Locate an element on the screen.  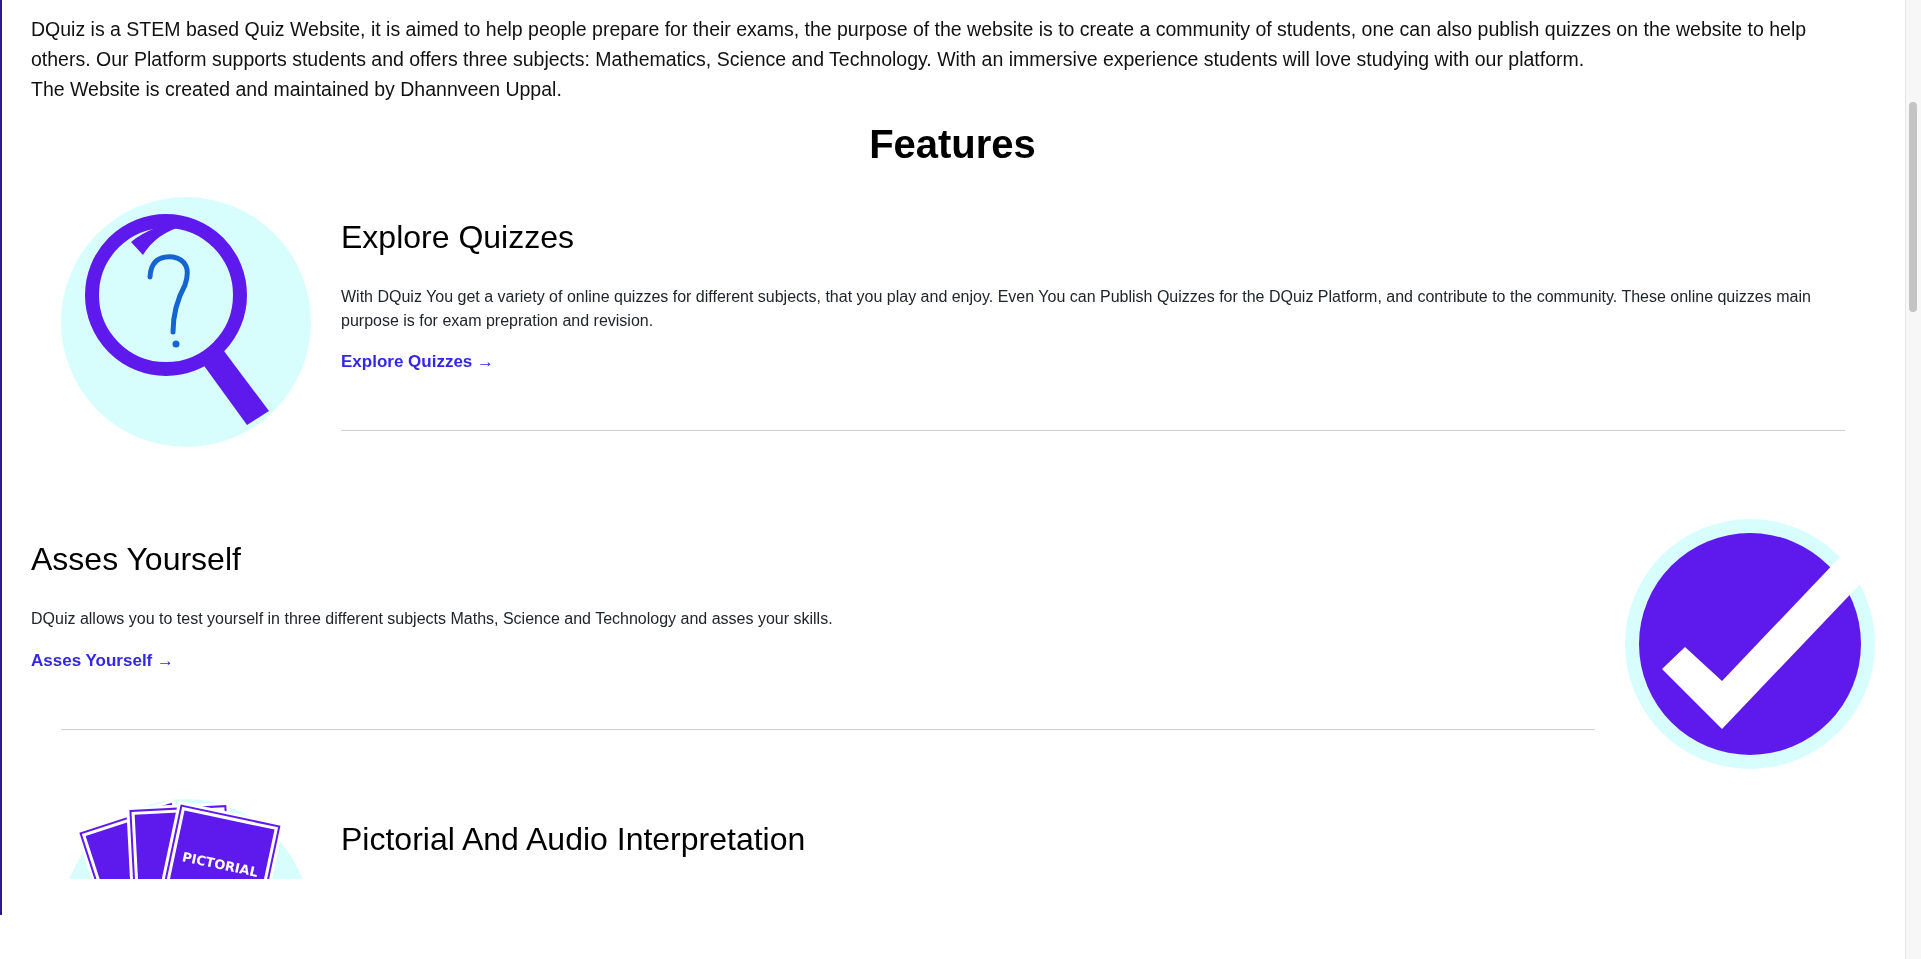
feature-title: Asses Yourself is located at coordinates (136, 559).